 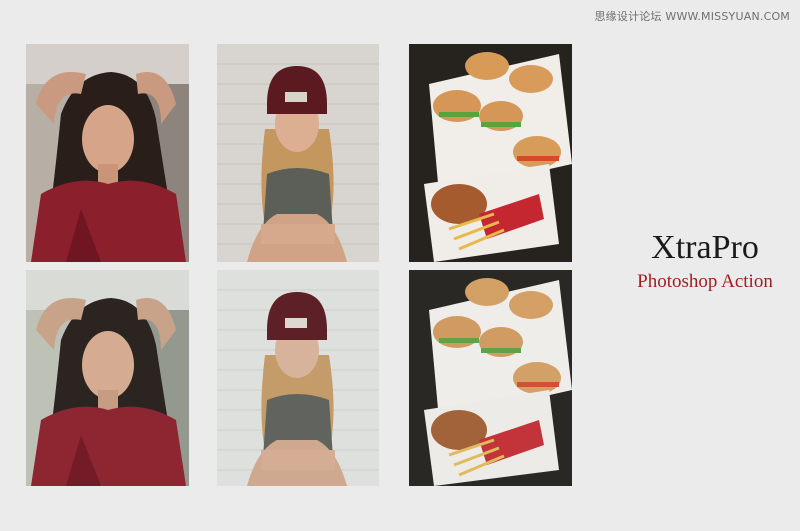 I want to click on photo-woman-beanie-processed, so click(x=298, y=378).